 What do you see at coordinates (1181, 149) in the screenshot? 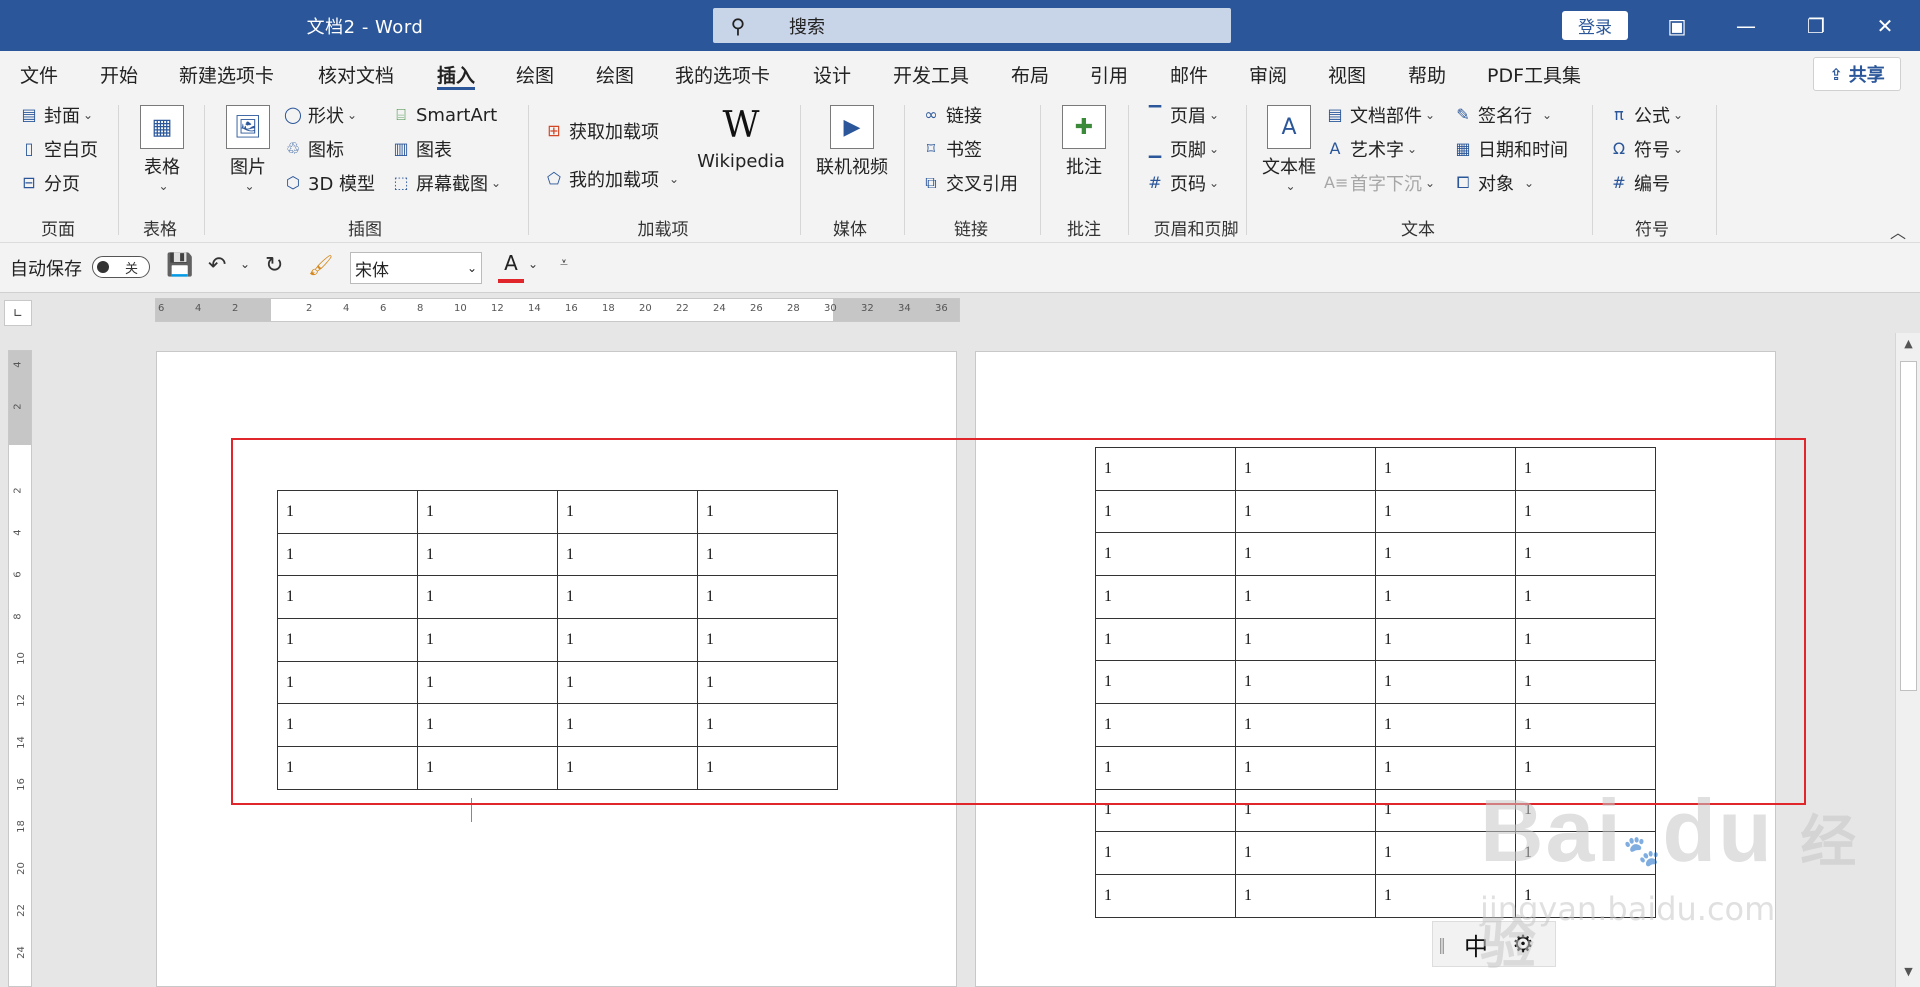
I see `footer-button: ▁ 页脚 ⌄` at bounding box center [1181, 149].